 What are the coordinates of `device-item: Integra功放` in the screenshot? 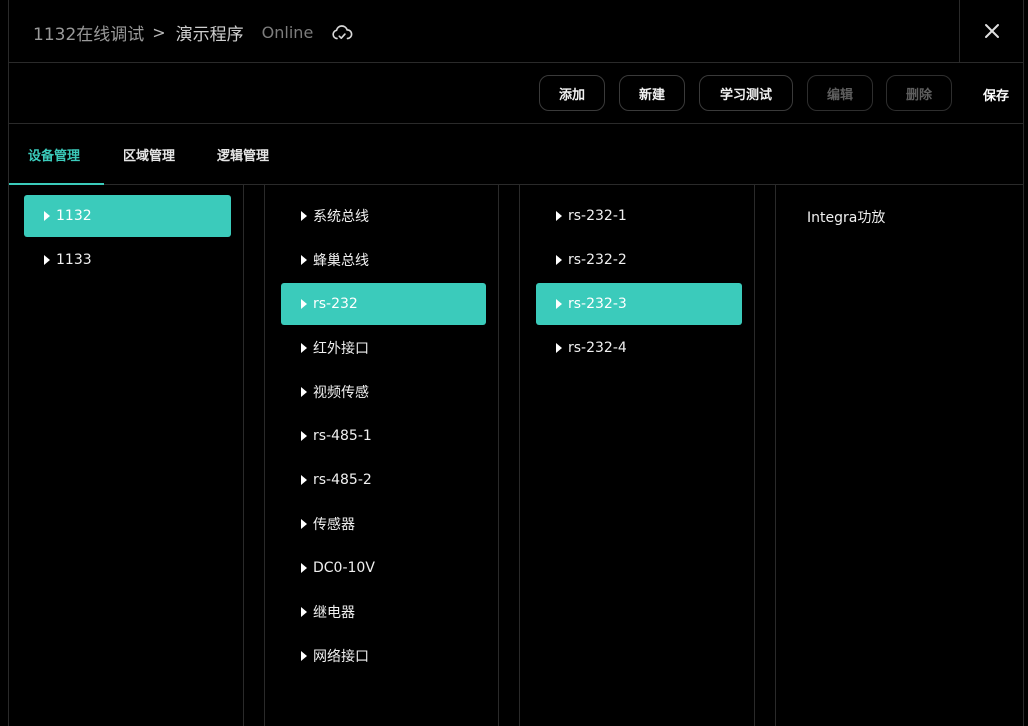 It's located at (846, 217).